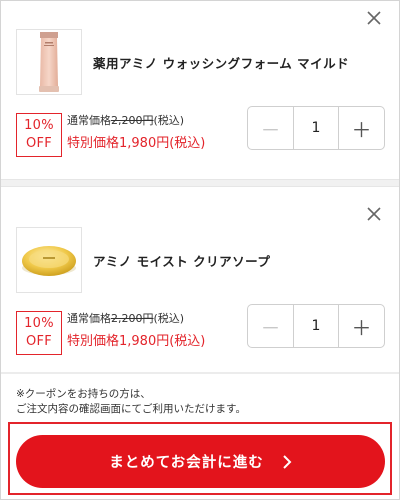  What do you see at coordinates (131, 409) in the screenshot?
I see `coupon-note-line: ご注文内容の確認画面にてご利用いただけます。` at bounding box center [131, 409].